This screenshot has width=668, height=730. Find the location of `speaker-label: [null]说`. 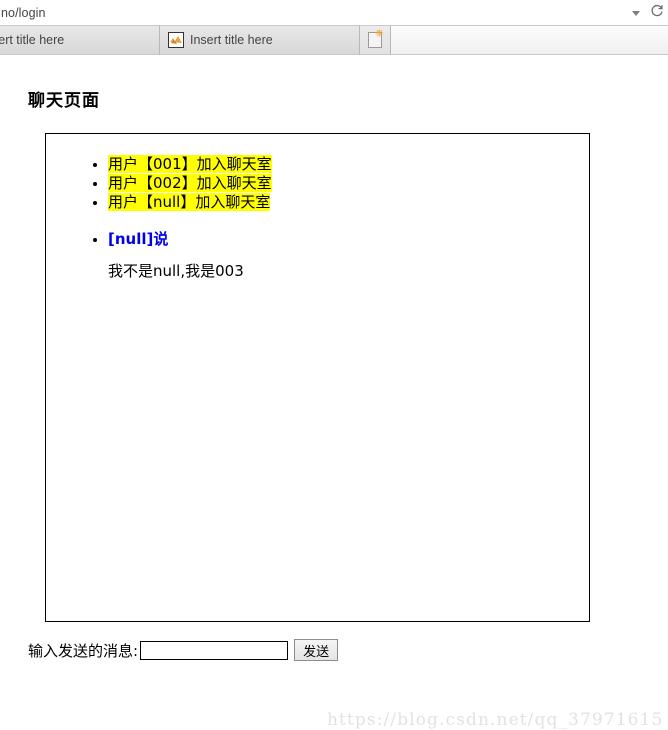

speaker-label: [null]说 is located at coordinates (138, 239).